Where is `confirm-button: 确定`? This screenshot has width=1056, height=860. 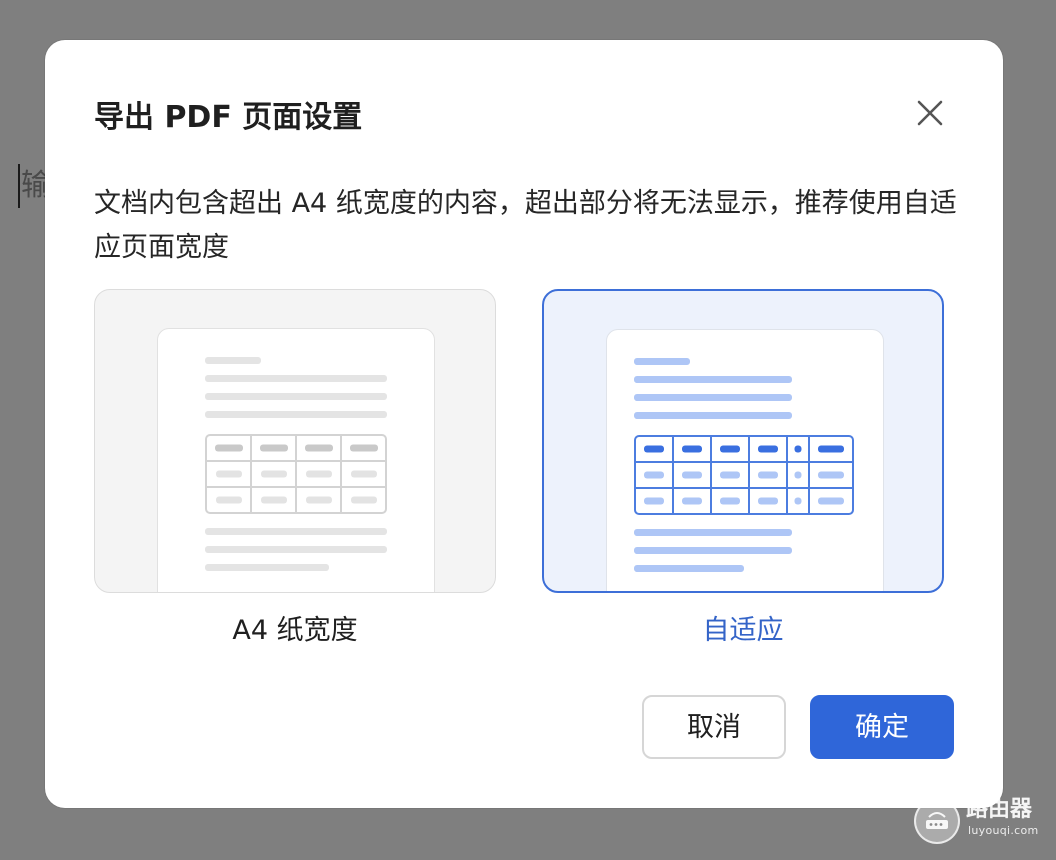
confirm-button: 确定 is located at coordinates (882, 727).